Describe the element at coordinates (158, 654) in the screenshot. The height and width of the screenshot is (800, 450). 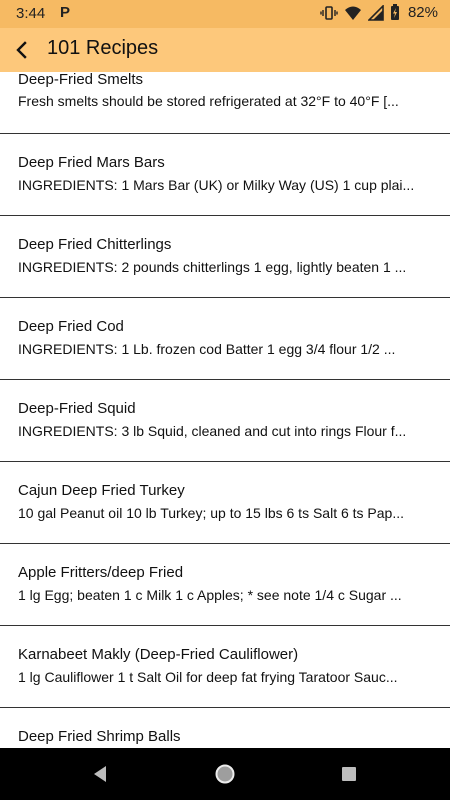
I see `recipe-title: Karnabeet Makly (Deep-Fried Cauliflower)` at that location.